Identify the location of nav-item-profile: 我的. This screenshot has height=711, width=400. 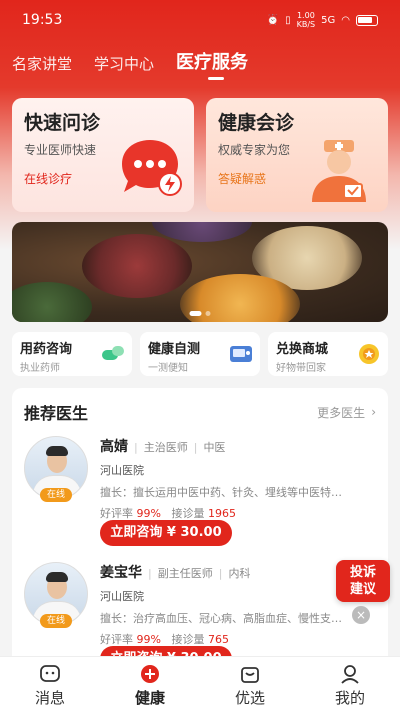
(350, 684).